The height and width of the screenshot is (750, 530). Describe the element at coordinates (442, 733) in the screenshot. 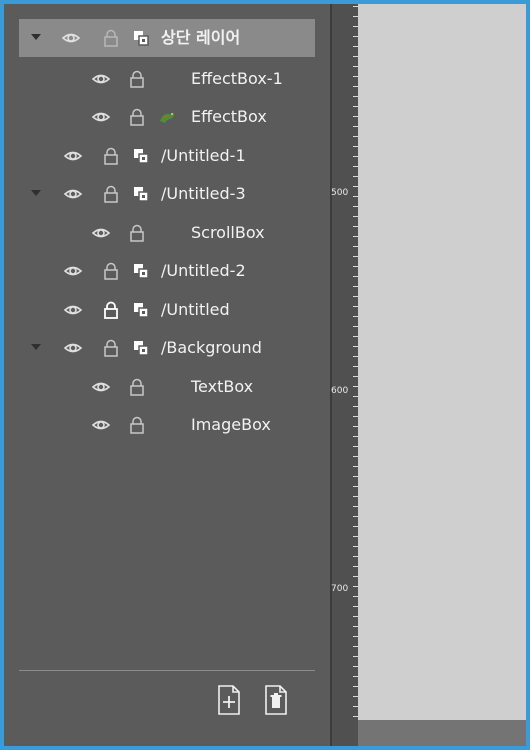

I see `horizontal-scrollbar` at that location.